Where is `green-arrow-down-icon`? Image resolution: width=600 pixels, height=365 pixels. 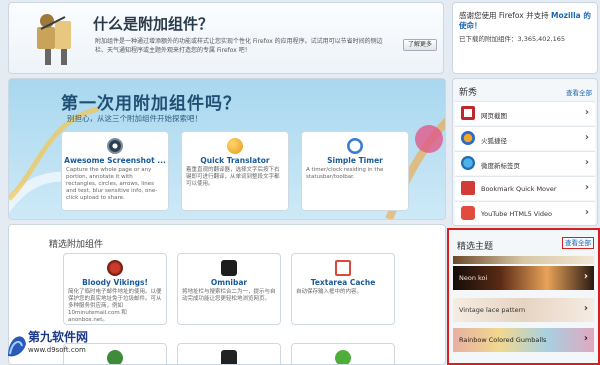
green-arrow-down-icon is located at coordinates (343, 357).